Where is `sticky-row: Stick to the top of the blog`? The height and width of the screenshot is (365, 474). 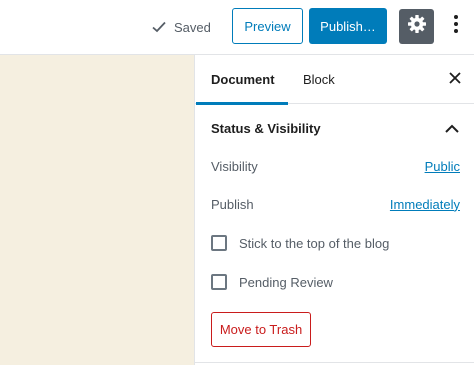 sticky-row: Stick to the top of the blog is located at coordinates (300, 243).